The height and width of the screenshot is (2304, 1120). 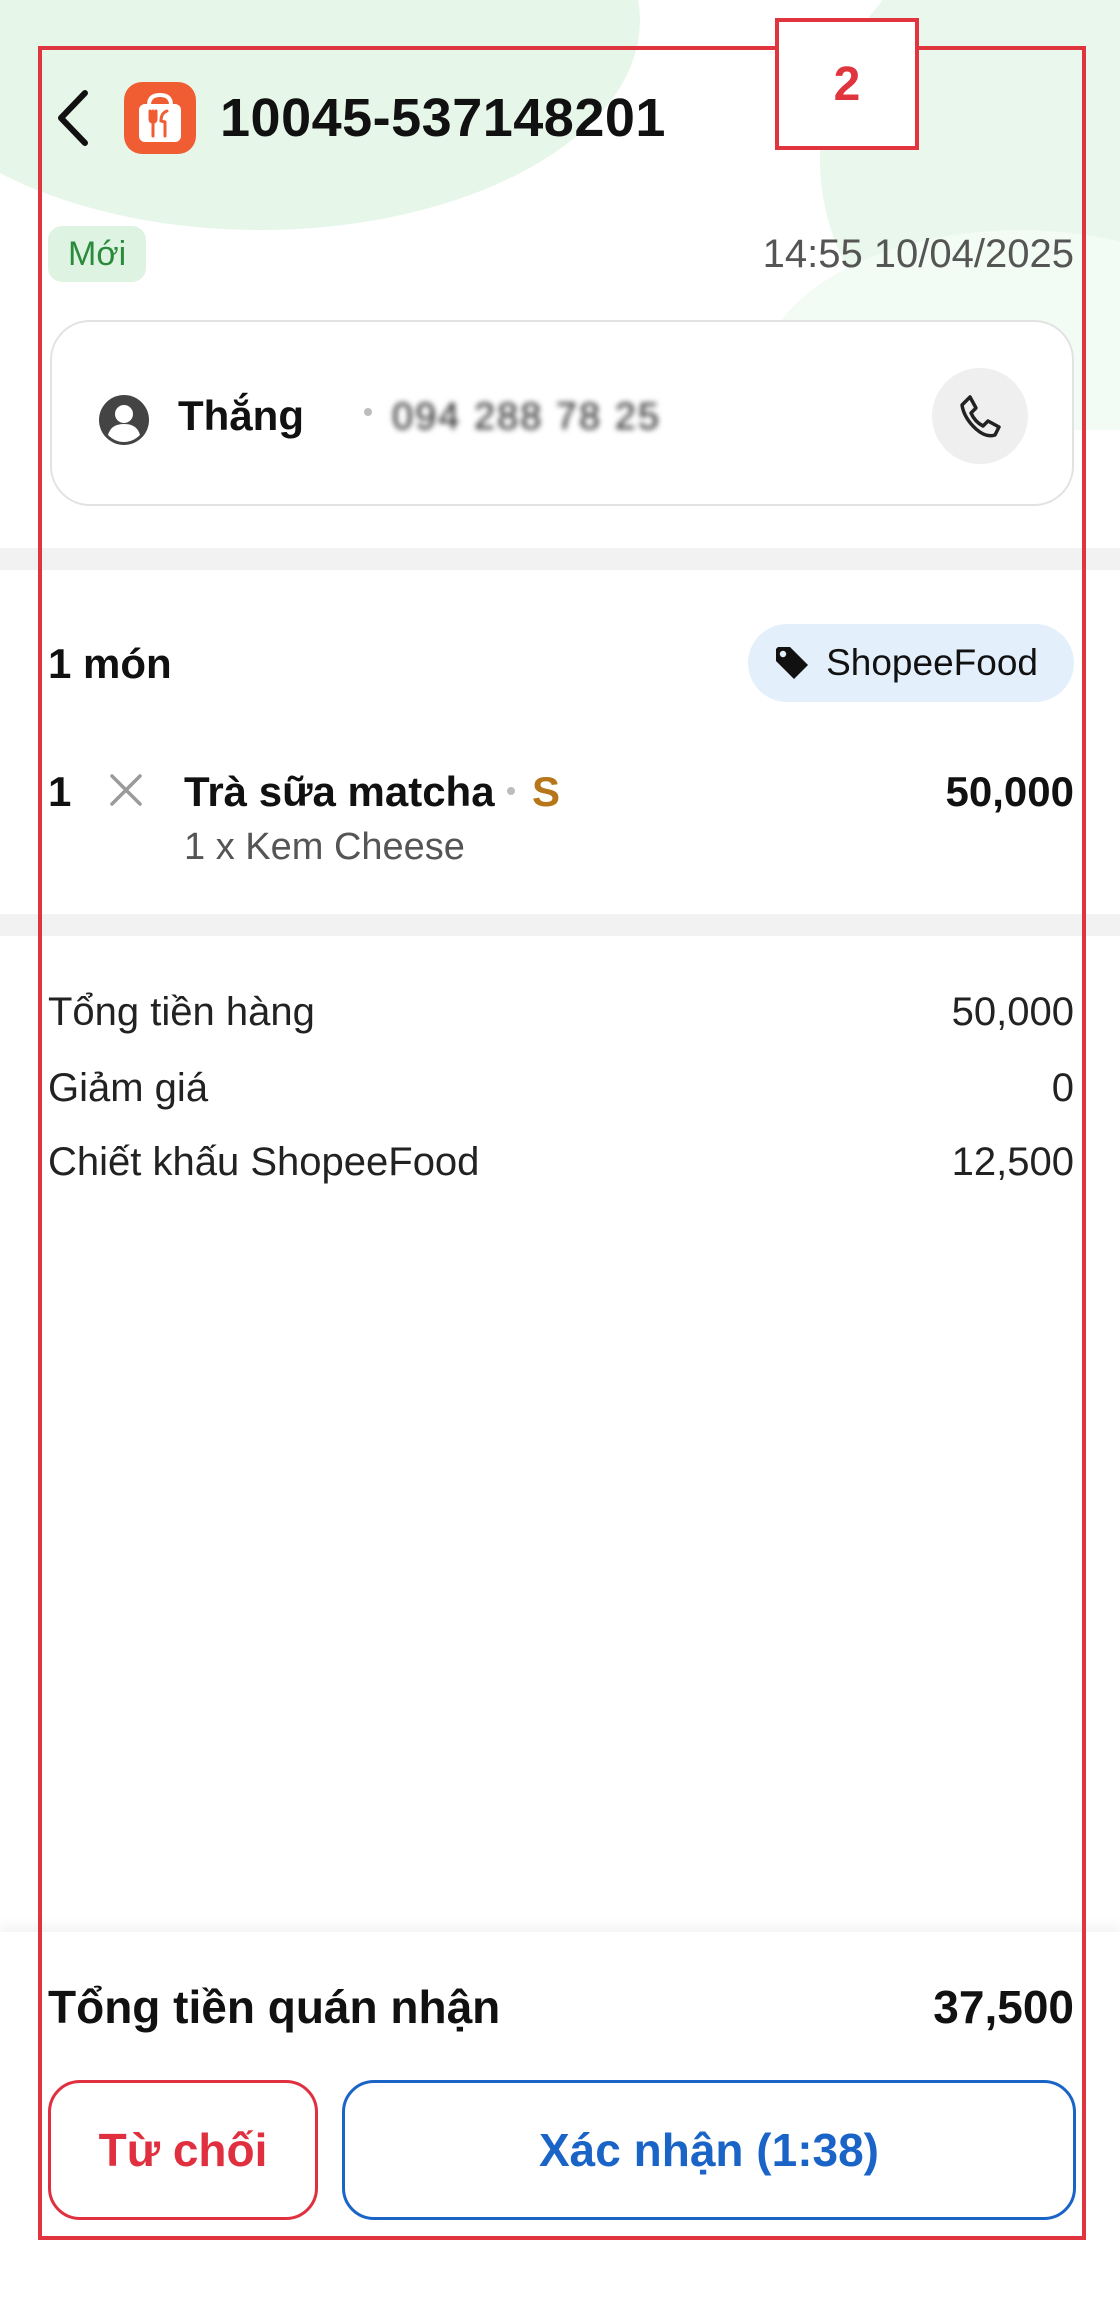 I want to click on confirm-button: Xác nhận (1:38), so click(x=709, y=2150).